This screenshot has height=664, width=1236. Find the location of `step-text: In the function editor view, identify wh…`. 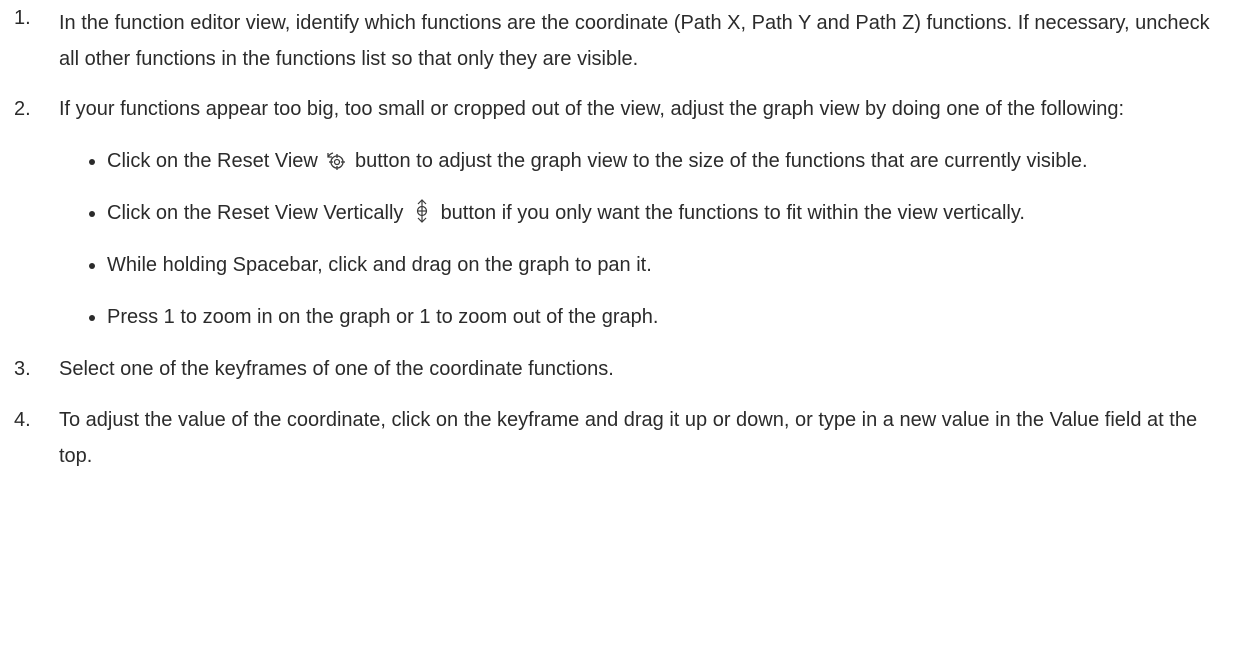

step-text: In the function editor view, identify wh… is located at coordinates (634, 41).